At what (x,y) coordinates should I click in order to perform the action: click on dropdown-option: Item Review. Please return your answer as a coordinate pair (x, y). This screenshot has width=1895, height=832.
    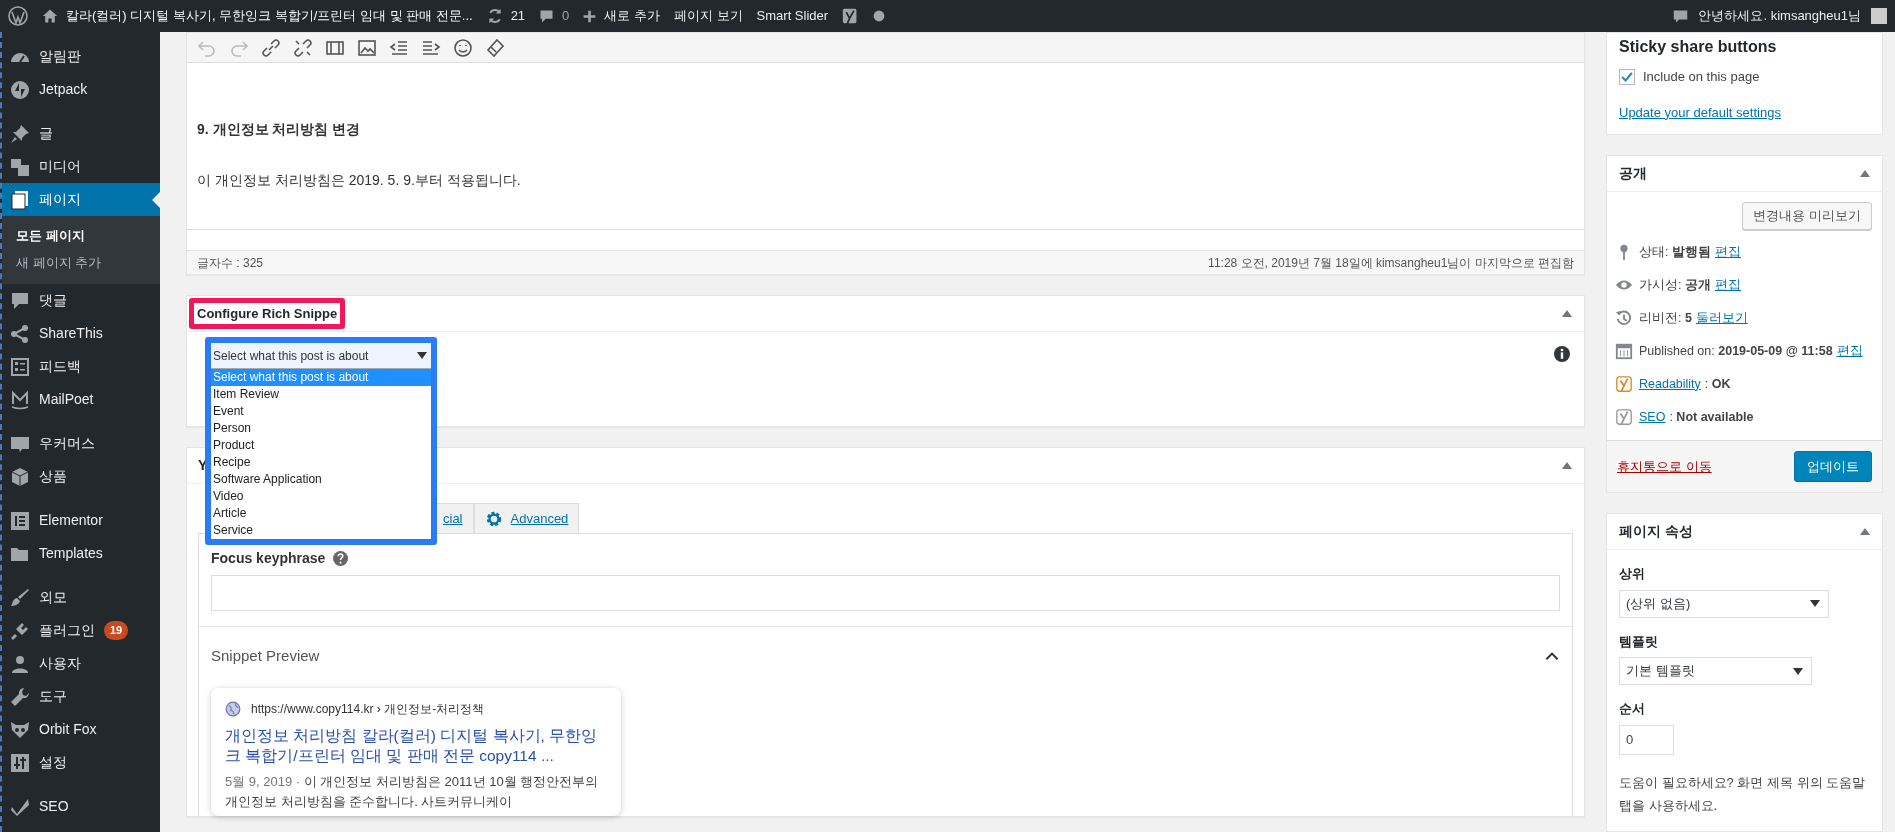
    Looking at the image, I should click on (321, 394).